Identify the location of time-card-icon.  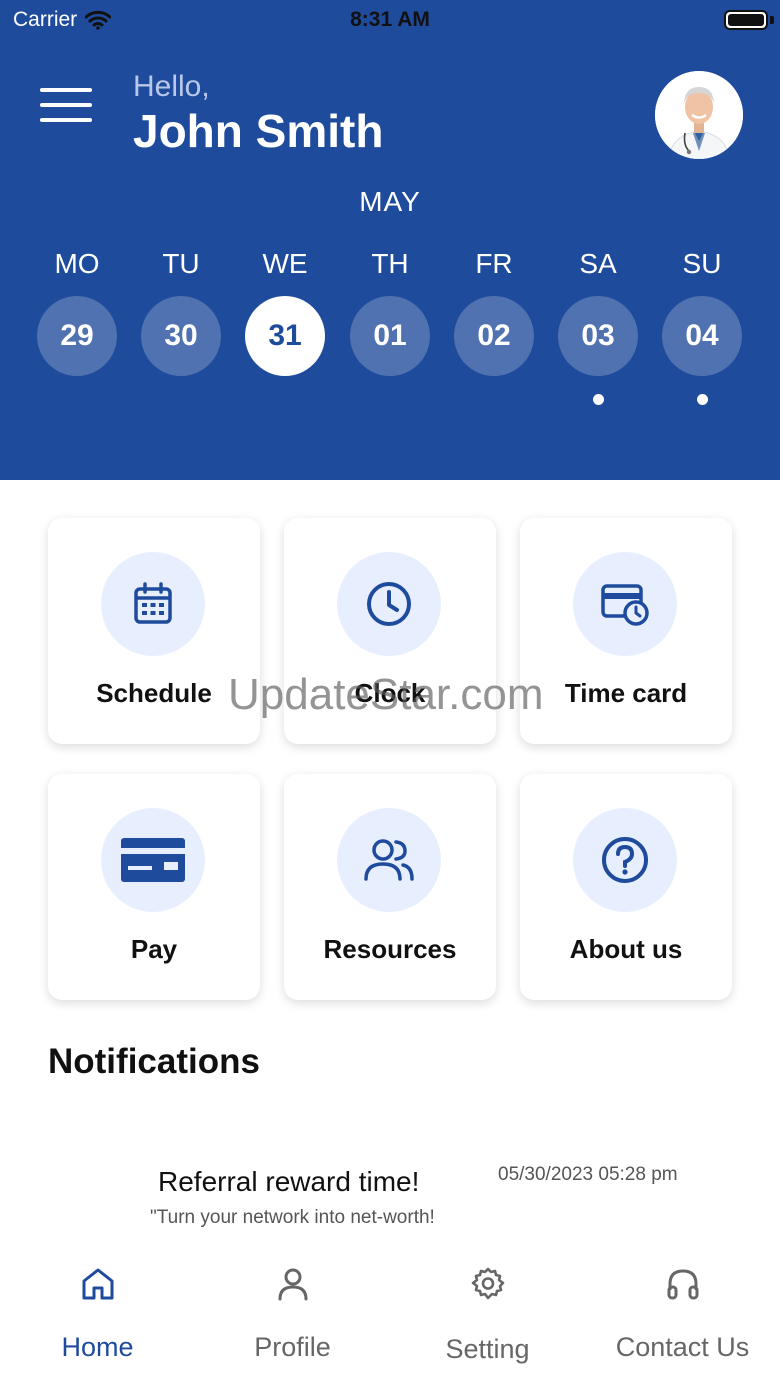
(625, 604).